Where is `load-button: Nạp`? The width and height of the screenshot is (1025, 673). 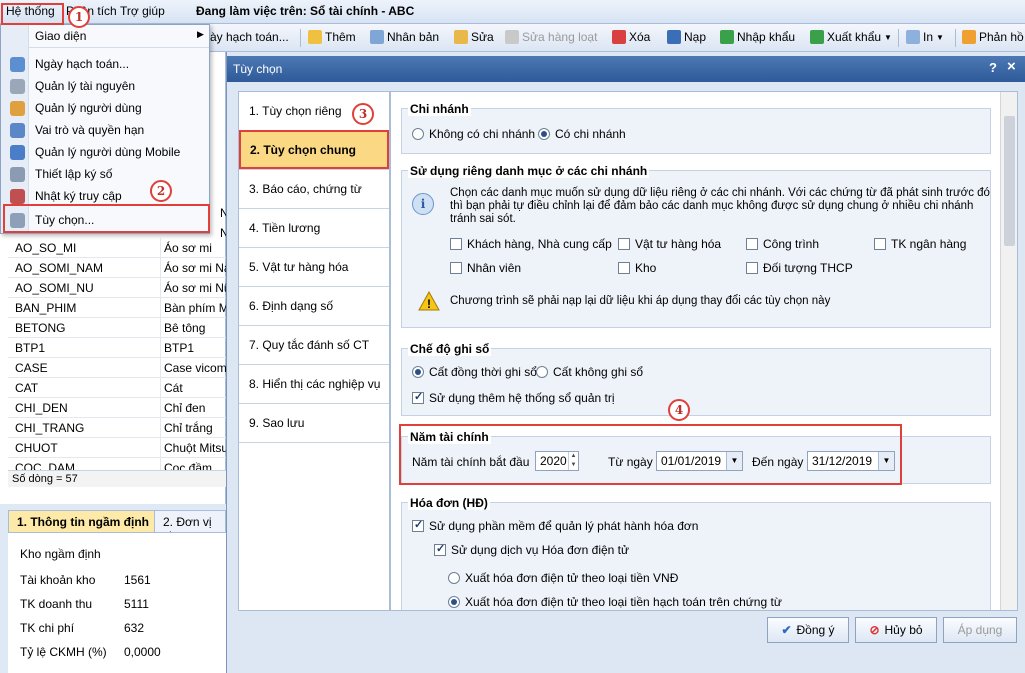
load-button: Nạp is located at coordinates (686, 37).